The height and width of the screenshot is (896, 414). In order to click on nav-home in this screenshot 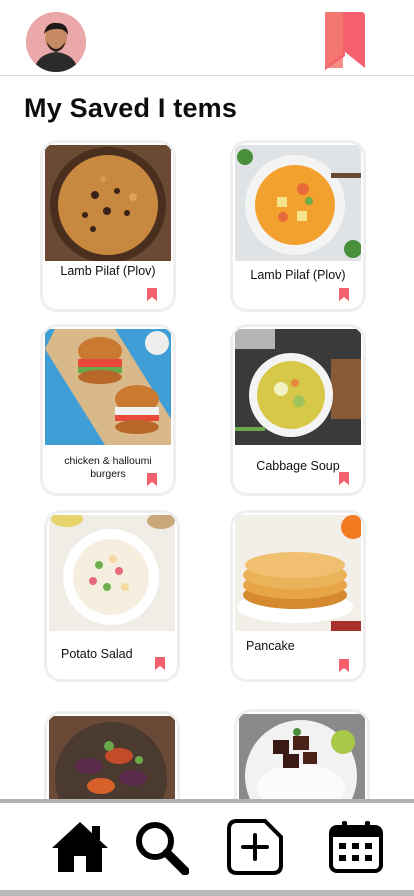, I will do `click(80, 847)`.